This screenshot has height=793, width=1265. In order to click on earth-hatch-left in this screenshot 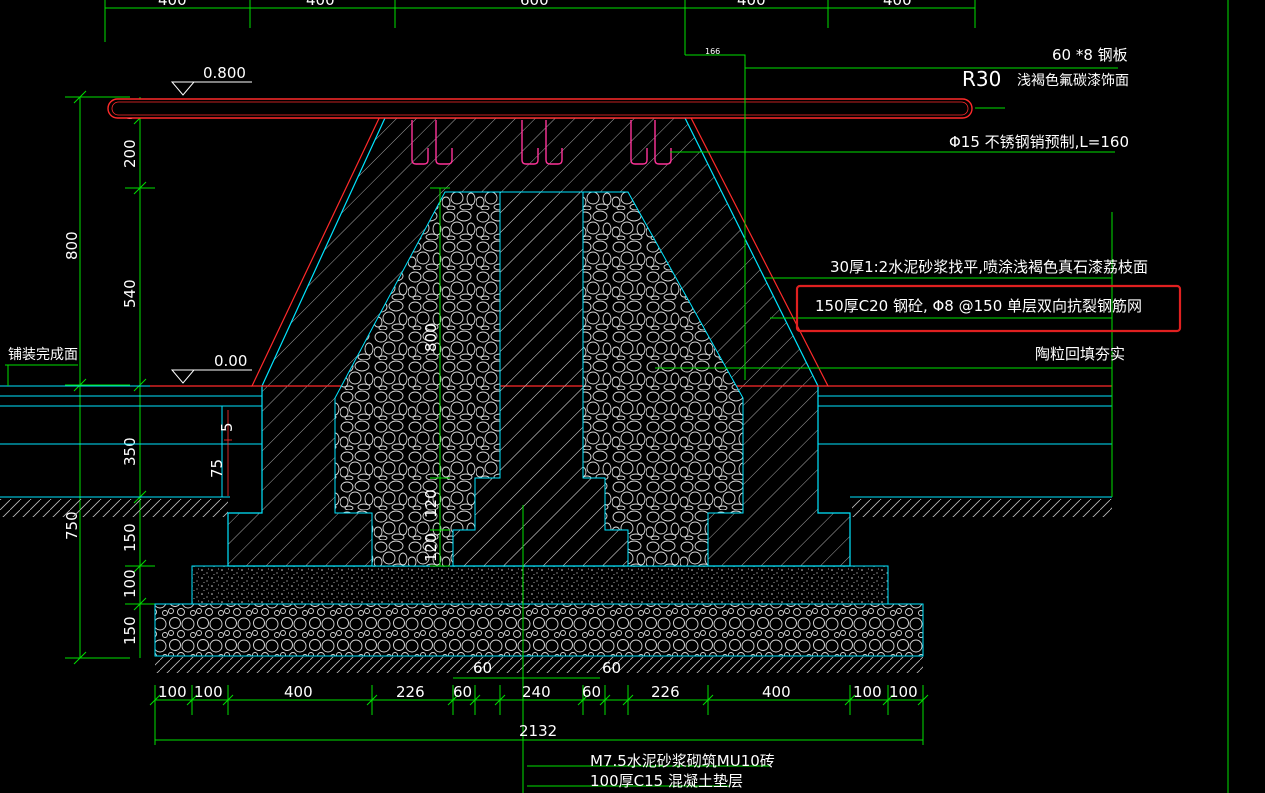, I will do `click(114, 508)`.